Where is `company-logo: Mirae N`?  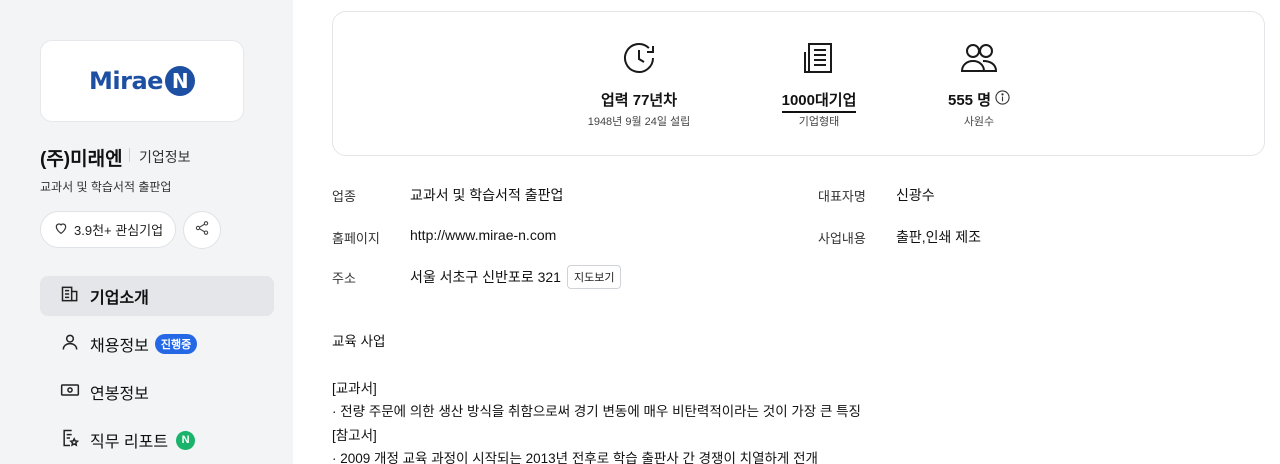 company-logo: Mirae N is located at coordinates (142, 81).